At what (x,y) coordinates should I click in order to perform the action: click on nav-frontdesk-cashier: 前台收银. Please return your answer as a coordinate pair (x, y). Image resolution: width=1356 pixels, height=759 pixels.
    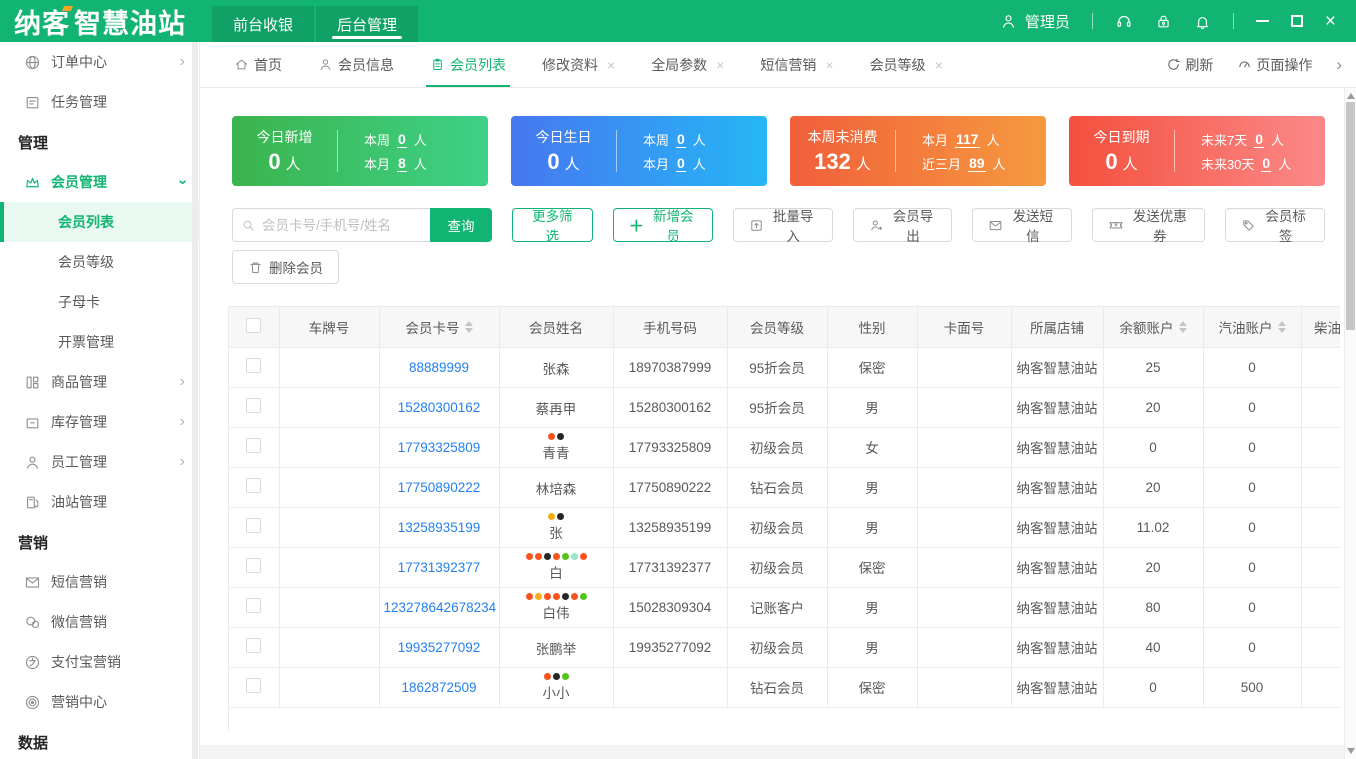
    Looking at the image, I should click on (263, 24).